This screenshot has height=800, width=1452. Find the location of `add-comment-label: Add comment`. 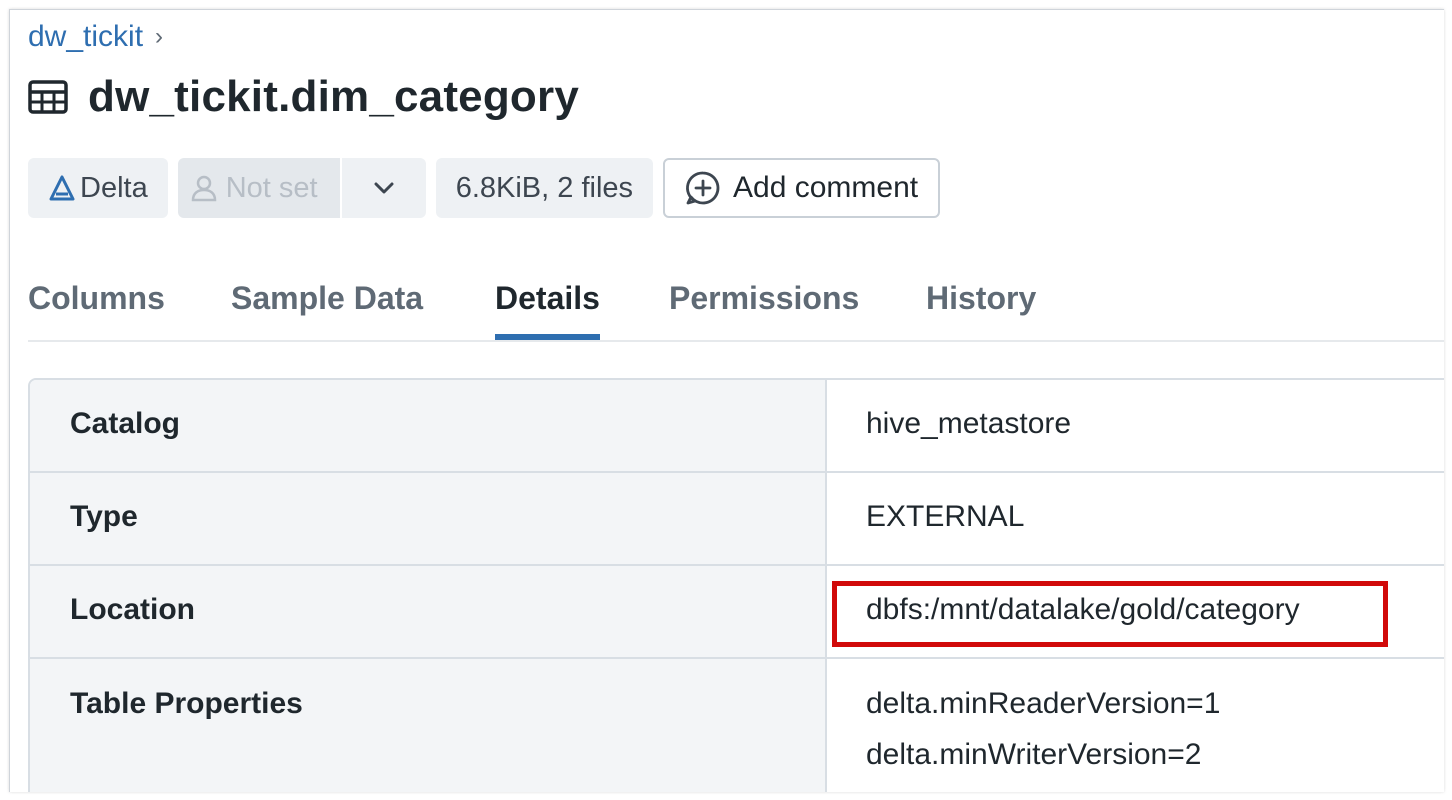

add-comment-label: Add comment is located at coordinates (826, 187).